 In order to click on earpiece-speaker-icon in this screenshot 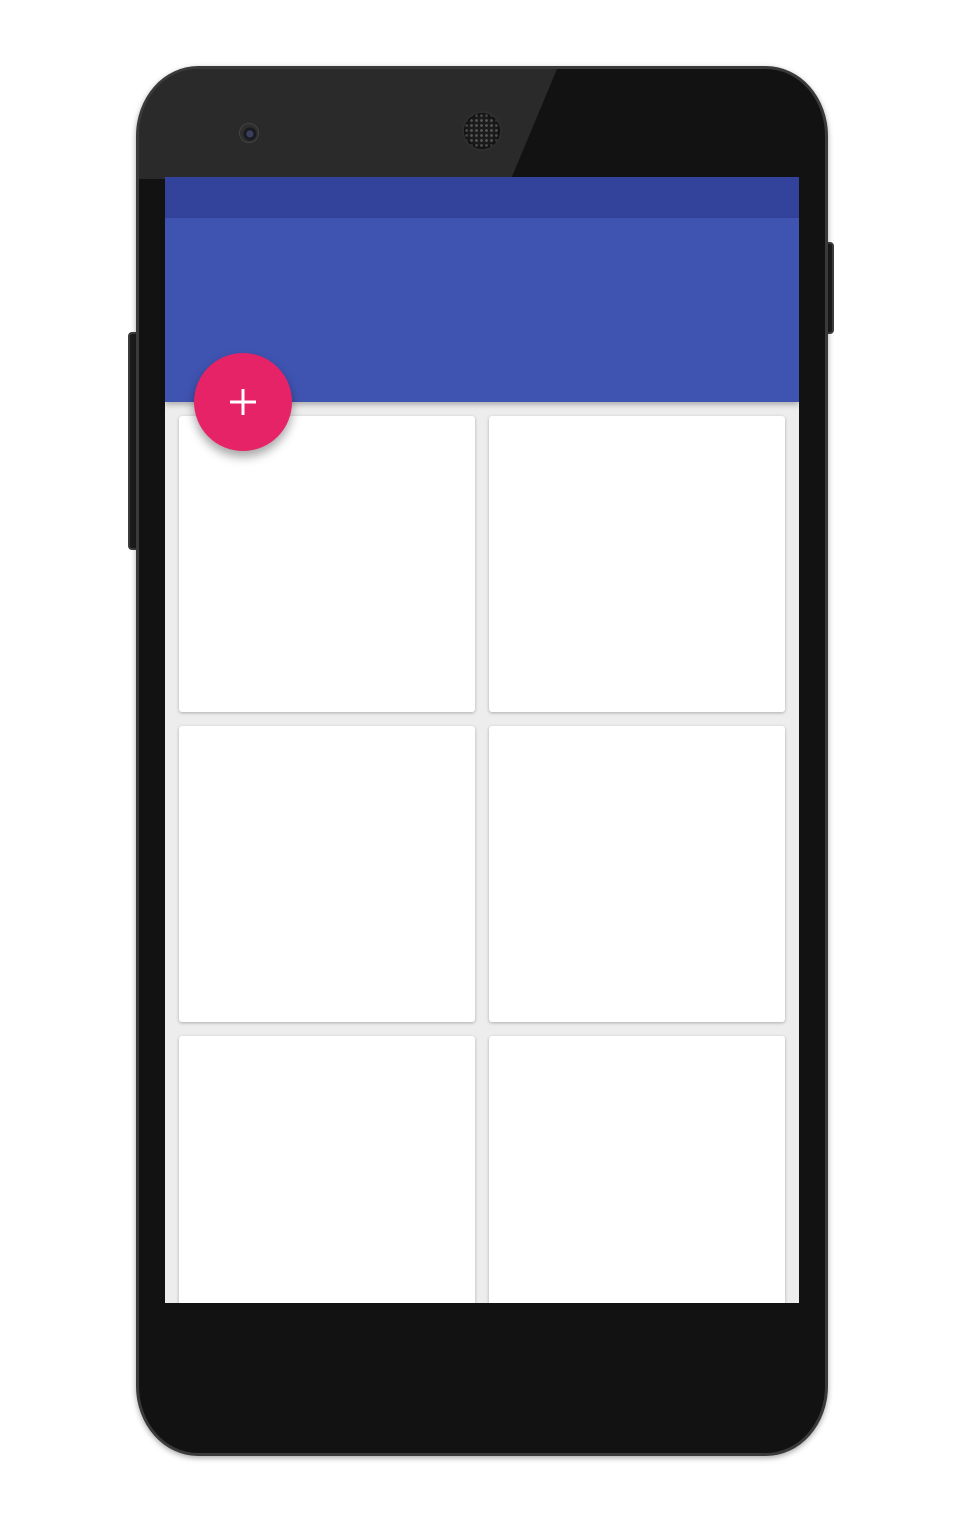, I will do `click(482, 131)`.